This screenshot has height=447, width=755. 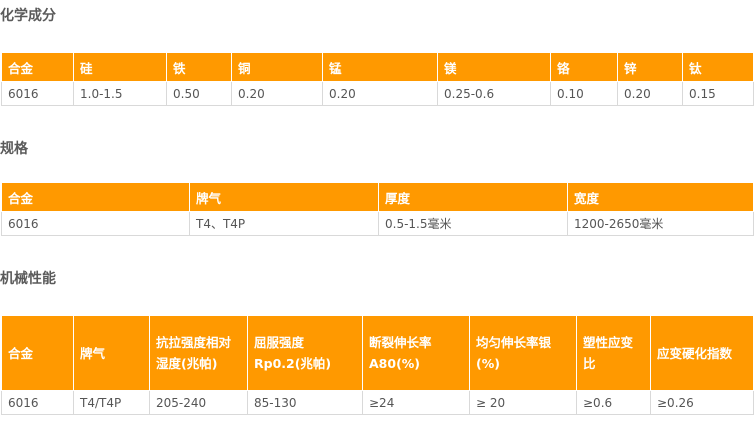 I want to click on table-cell: T4、T4P, so click(x=284, y=223).